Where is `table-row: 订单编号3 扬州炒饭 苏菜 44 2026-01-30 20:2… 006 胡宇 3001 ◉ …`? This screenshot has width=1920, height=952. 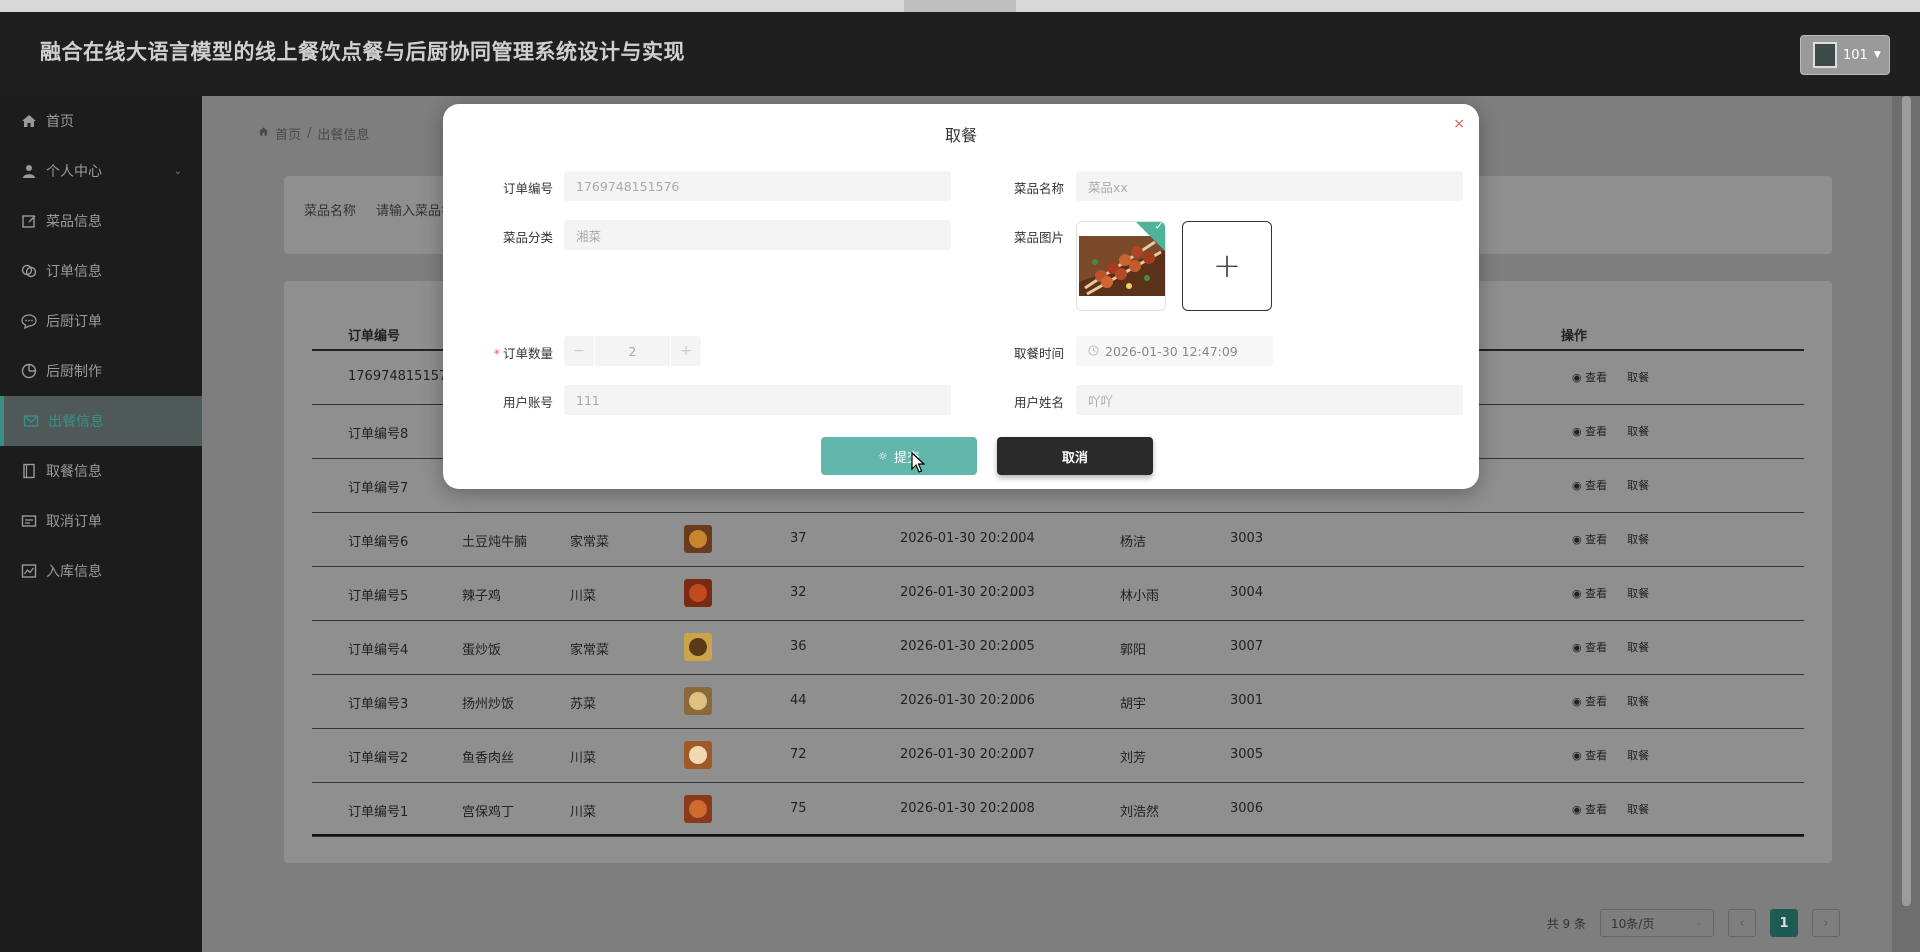
table-row: 订单编号3 扬州炒饭 苏菜 44 2026-01-30 20:2… 006 胡宇 3001 ◉ … is located at coordinates (1058, 702).